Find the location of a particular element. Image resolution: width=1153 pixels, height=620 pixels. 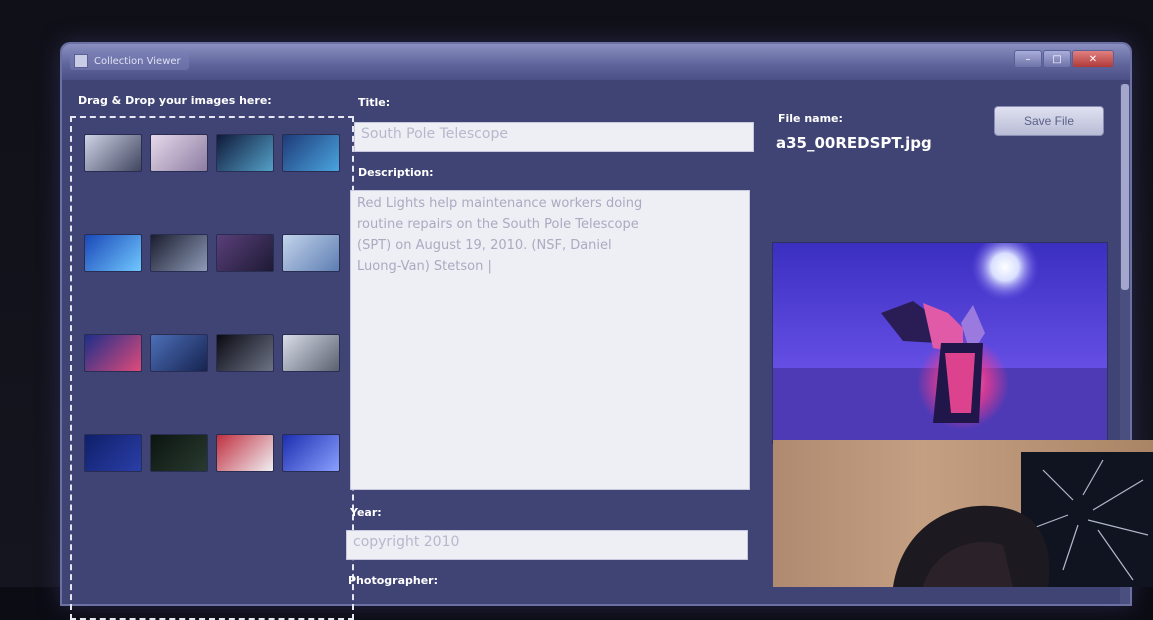

file-name-label: File name: is located at coordinates (810, 118).